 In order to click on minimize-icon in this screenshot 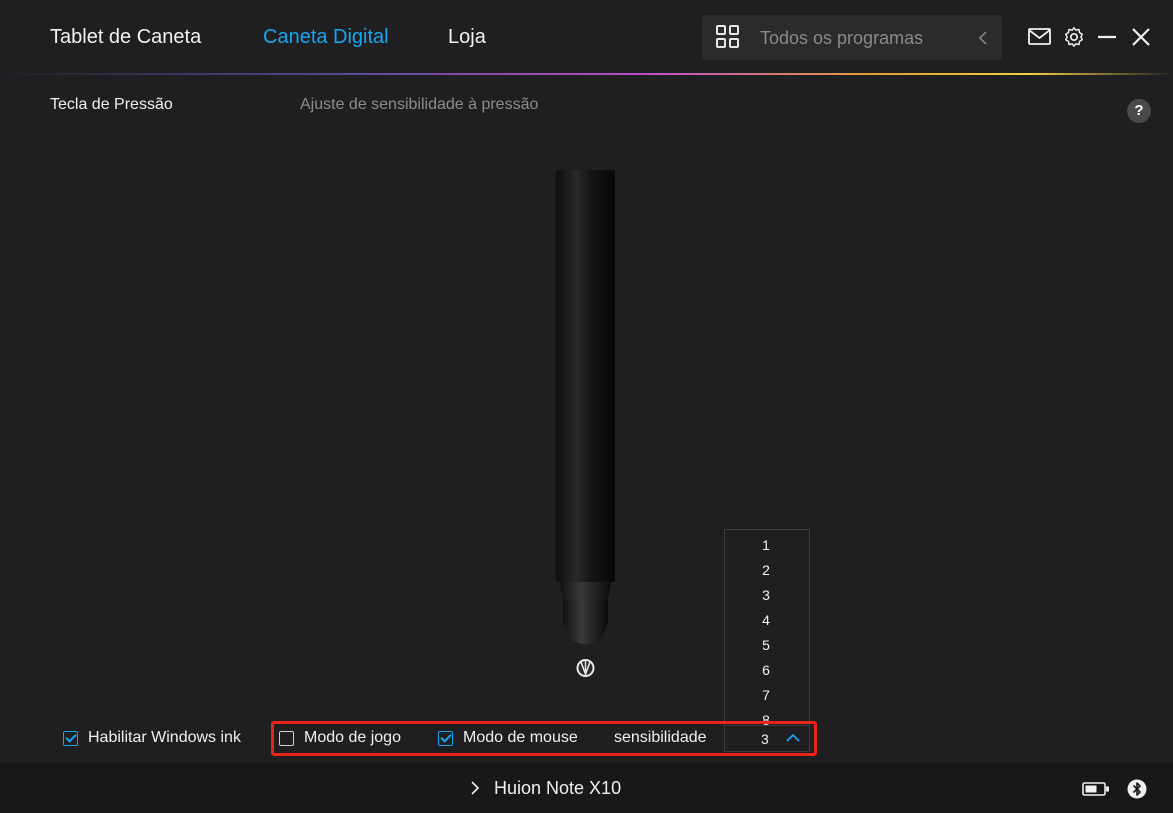, I will do `click(1107, 37)`.